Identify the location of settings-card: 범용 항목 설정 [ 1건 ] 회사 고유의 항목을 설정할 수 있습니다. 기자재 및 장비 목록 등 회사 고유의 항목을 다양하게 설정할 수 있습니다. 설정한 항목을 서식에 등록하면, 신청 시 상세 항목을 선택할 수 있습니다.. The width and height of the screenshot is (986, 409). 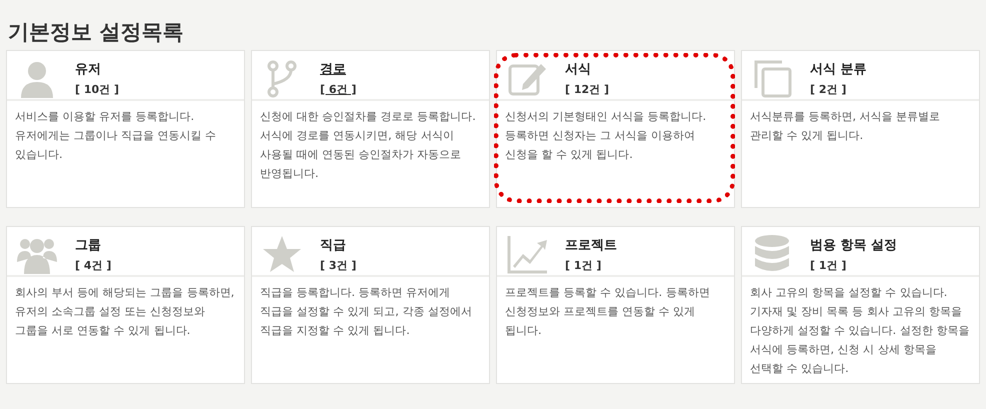
(860, 305).